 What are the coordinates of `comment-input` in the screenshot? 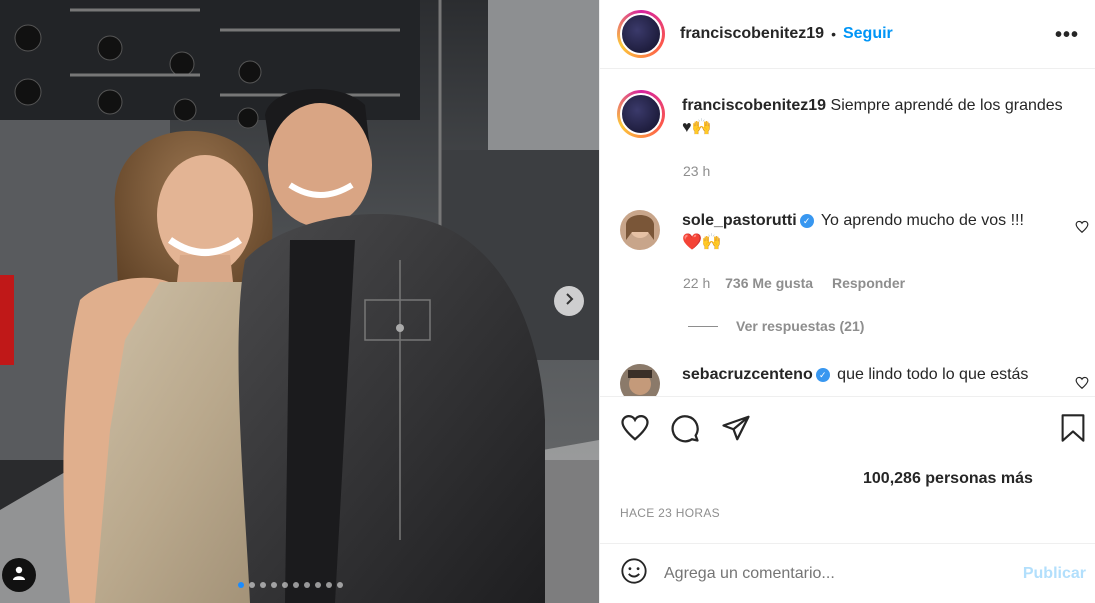 It's located at (829, 573).